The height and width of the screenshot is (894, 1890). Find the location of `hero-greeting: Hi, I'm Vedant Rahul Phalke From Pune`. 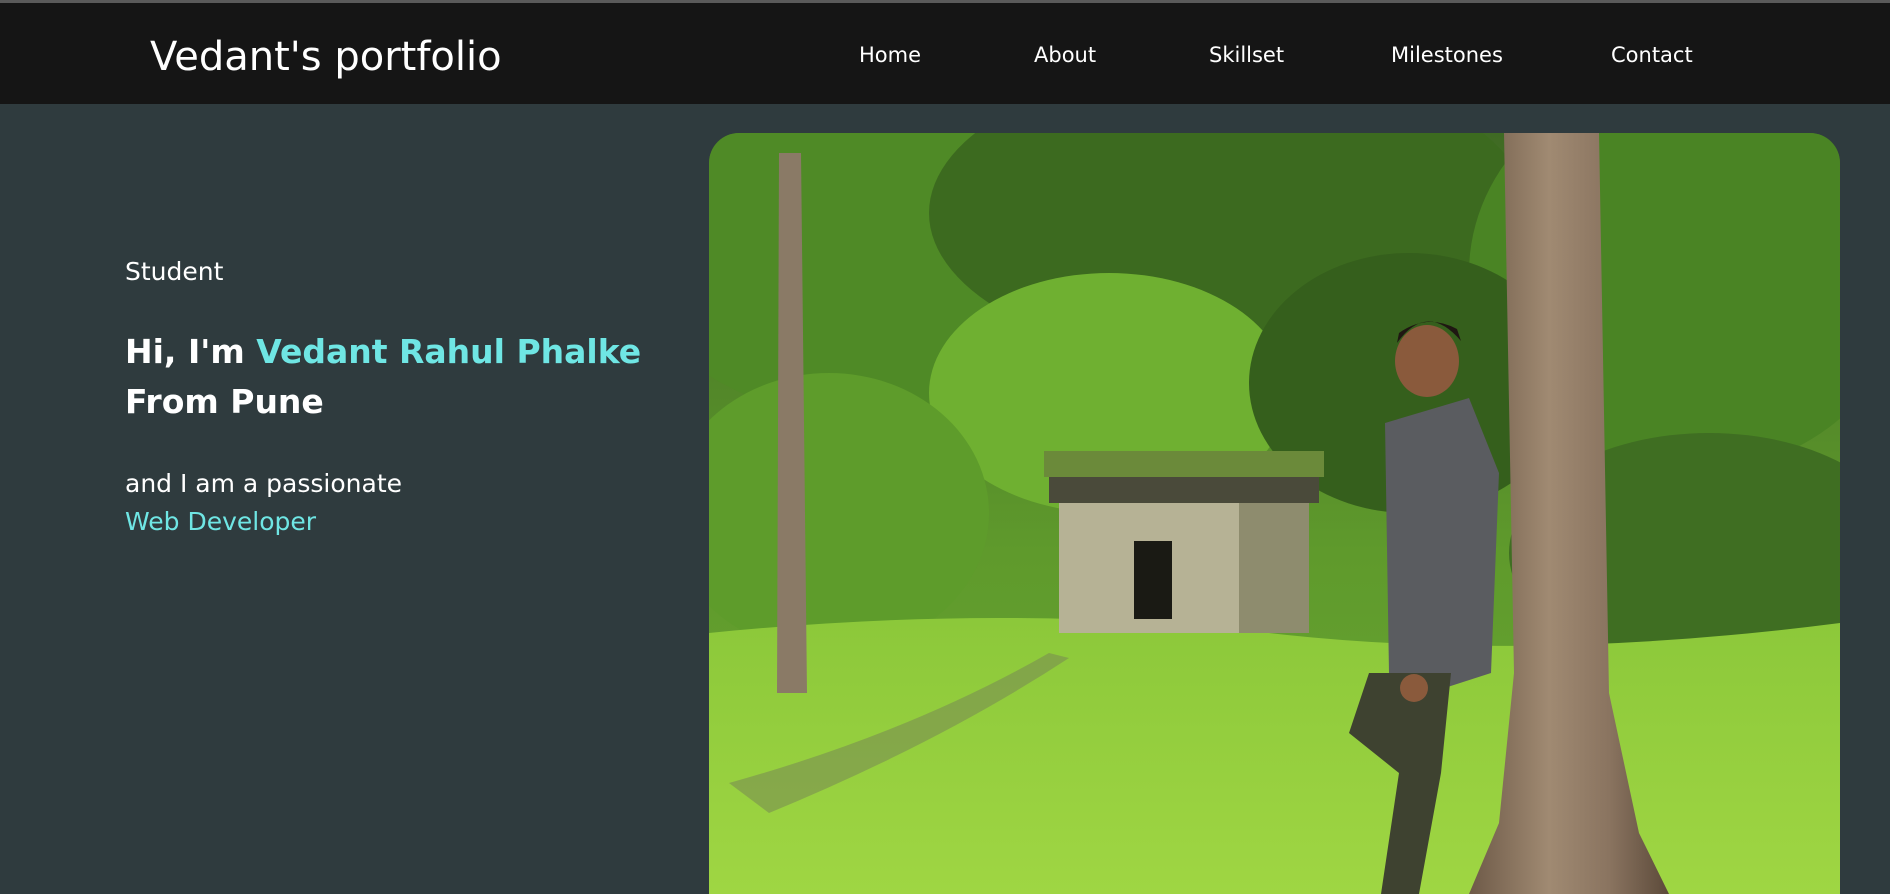

hero-greeting: Hi, I'm Vedant Rahul Phalke From Pune is located at coordinates (405, 377).